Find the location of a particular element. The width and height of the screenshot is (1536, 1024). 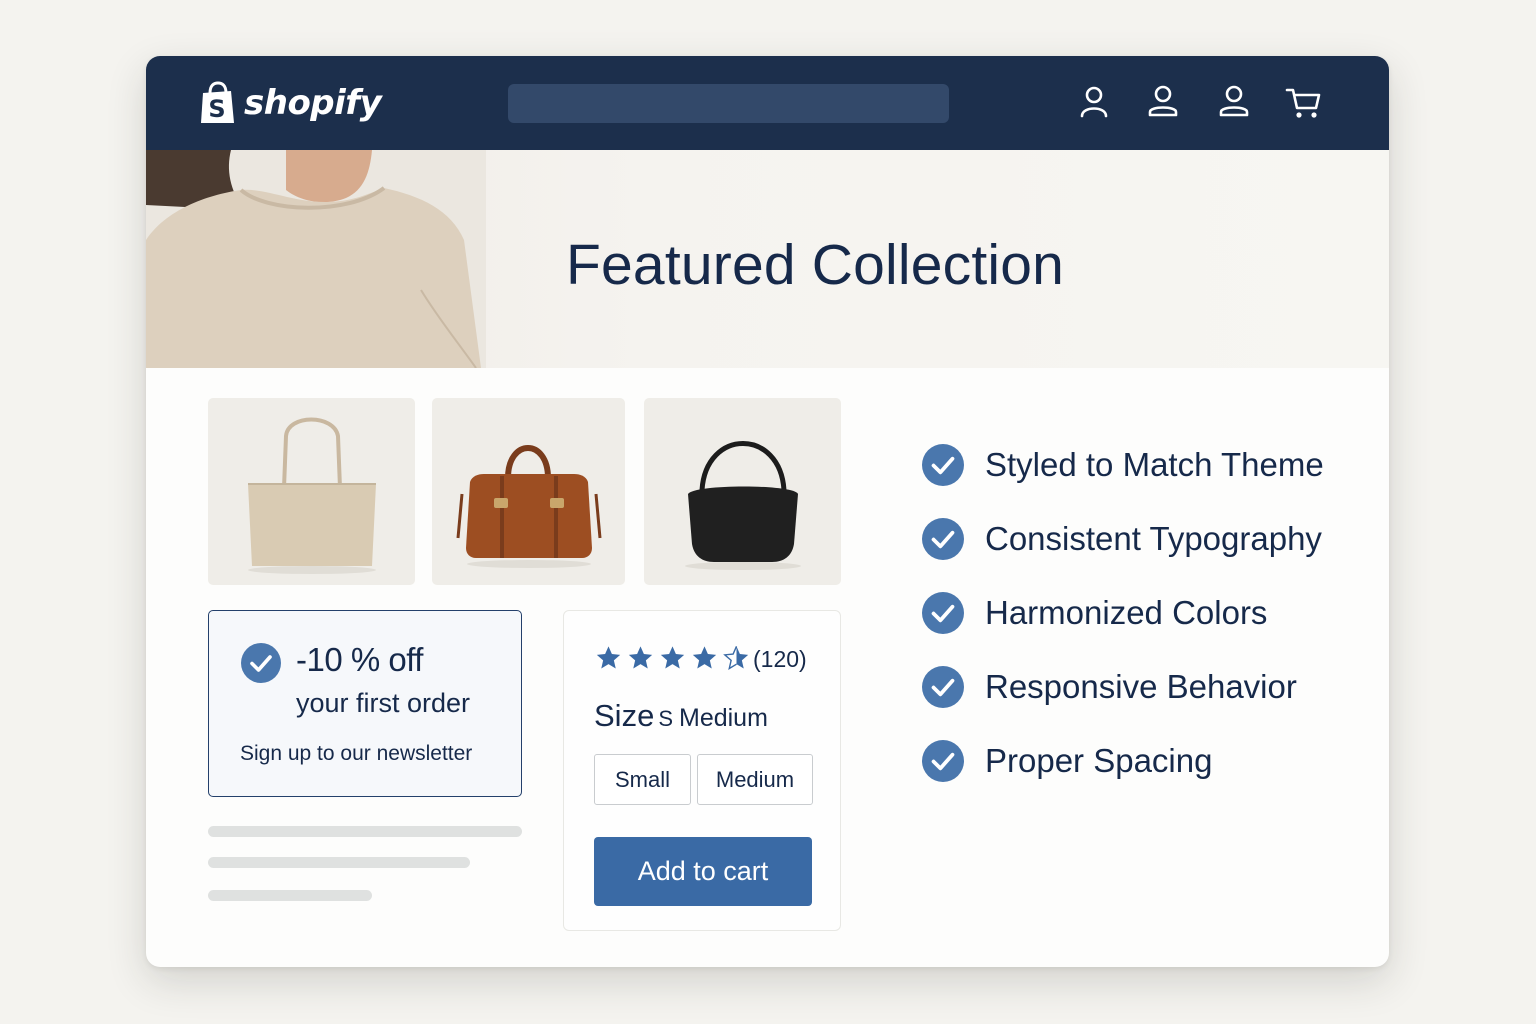

promo-discount: -10 % off is located at coordinates (359, 659).